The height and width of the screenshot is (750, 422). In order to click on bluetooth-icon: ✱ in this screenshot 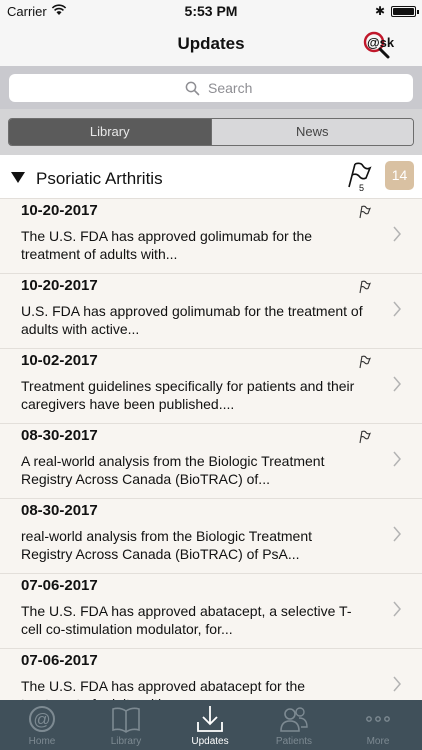, I will do `click(379, 11)`.